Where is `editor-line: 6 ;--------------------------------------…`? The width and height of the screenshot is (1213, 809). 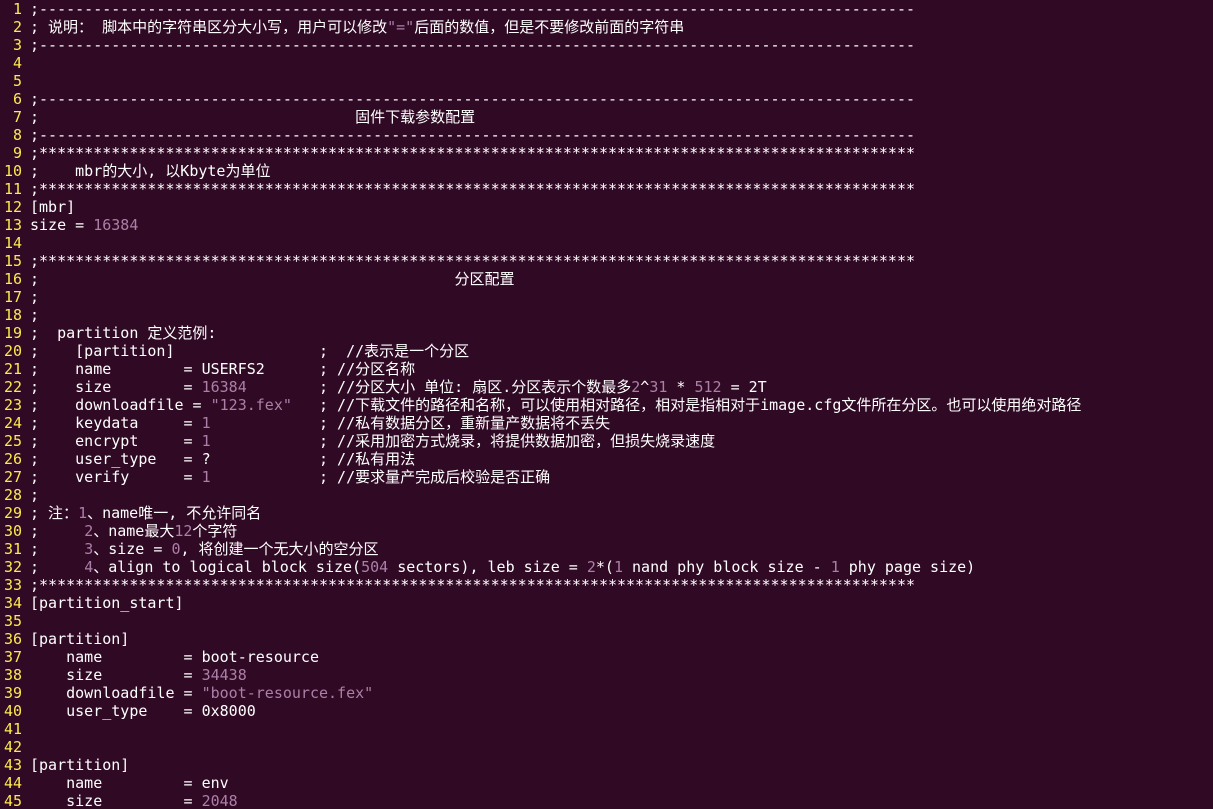
editor-line: 6 ;--------------------------------------… is located at coordinates (606, 99).